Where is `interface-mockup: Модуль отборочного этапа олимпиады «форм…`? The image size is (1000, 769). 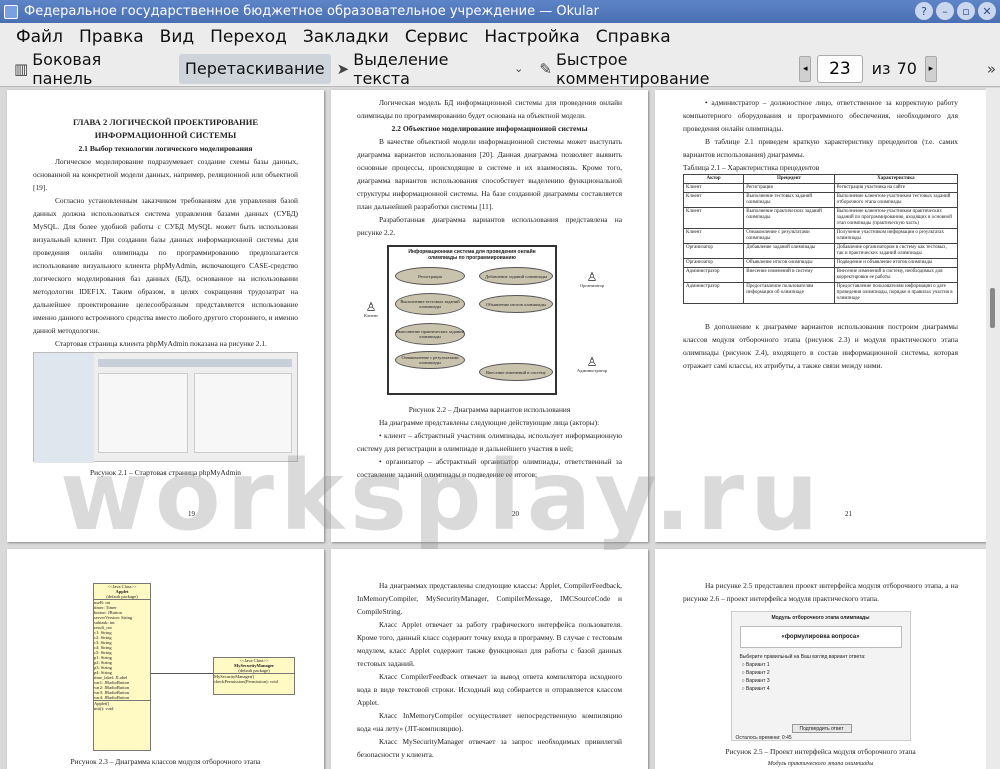
interface-mockup: Модуль отборочного этапа олимпиады «форм… is located at coordinates (820, 676).